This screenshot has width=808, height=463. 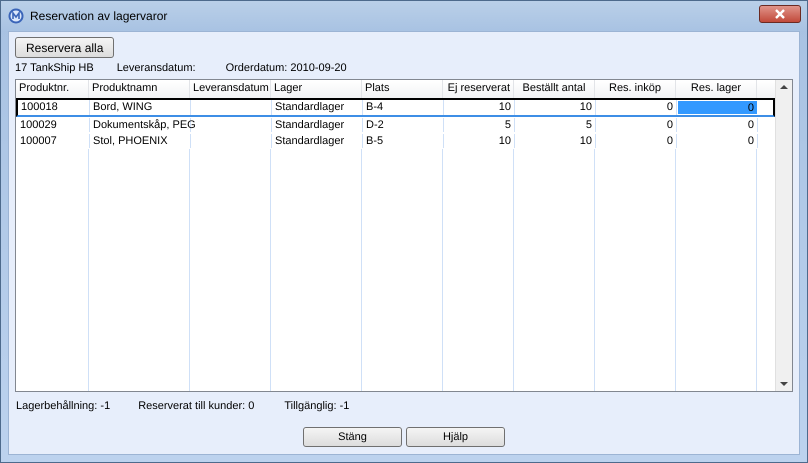 I want to click on column-header: Produktnr., so click(x=52, y=89).